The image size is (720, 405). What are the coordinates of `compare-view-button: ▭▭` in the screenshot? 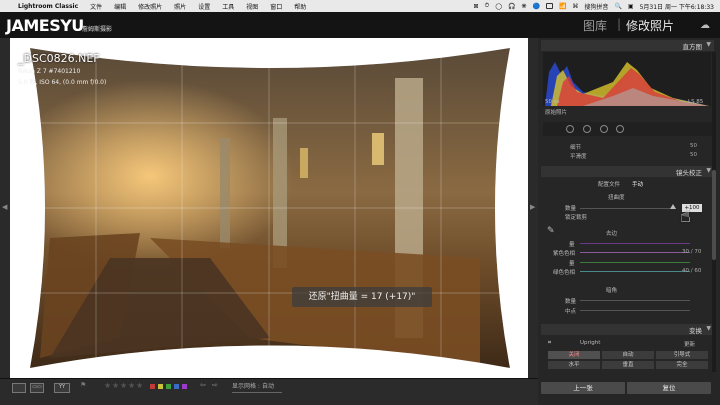 It's located at (37, 388).